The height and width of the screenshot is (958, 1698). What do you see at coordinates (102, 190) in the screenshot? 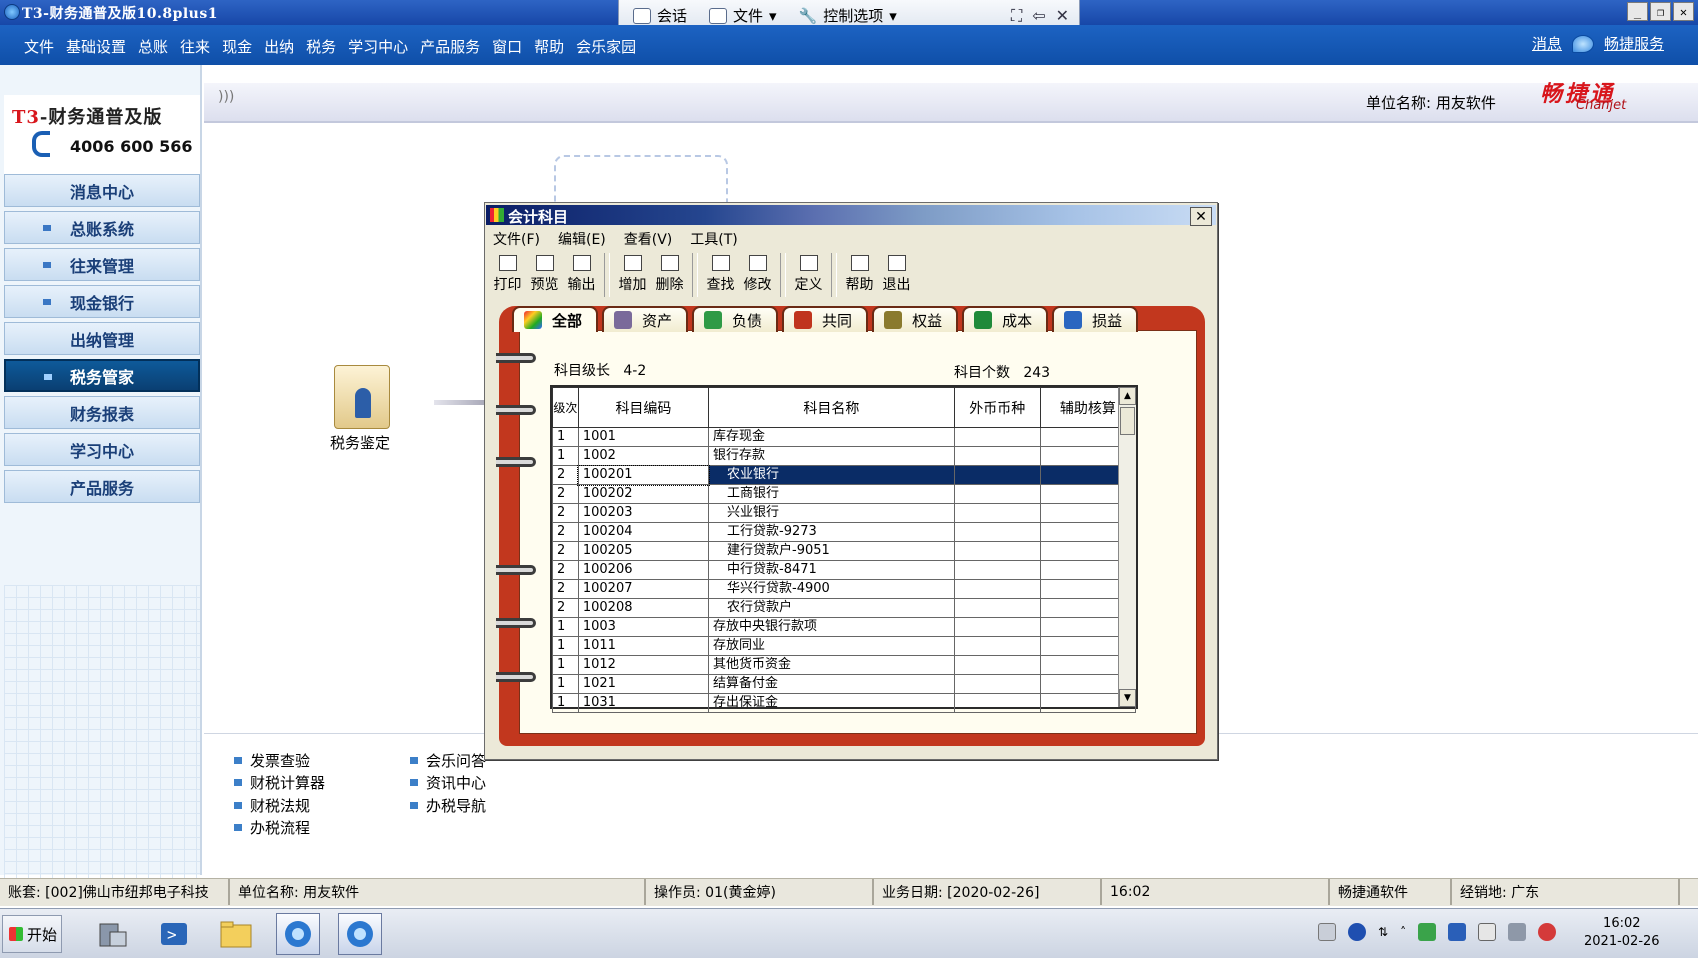
I see `sidebar-item-0: 消息中心` at bounding box center [102, 190].